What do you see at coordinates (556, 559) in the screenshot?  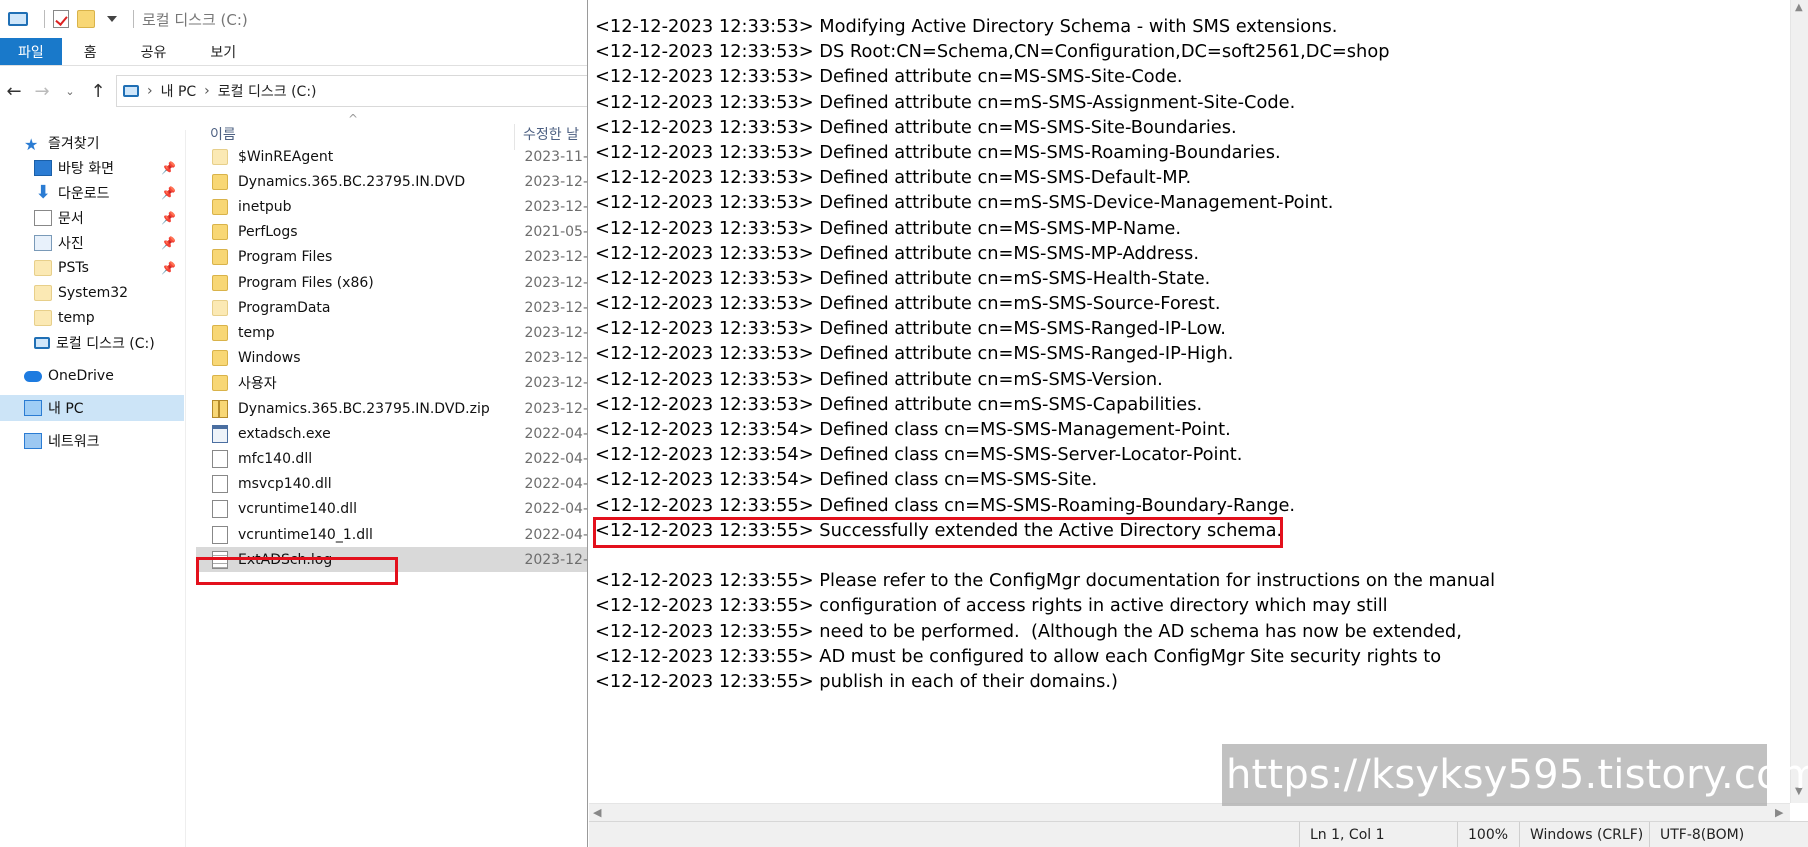 I see `file-date-modified: 2023-12-` at bounding box center [556, 559].